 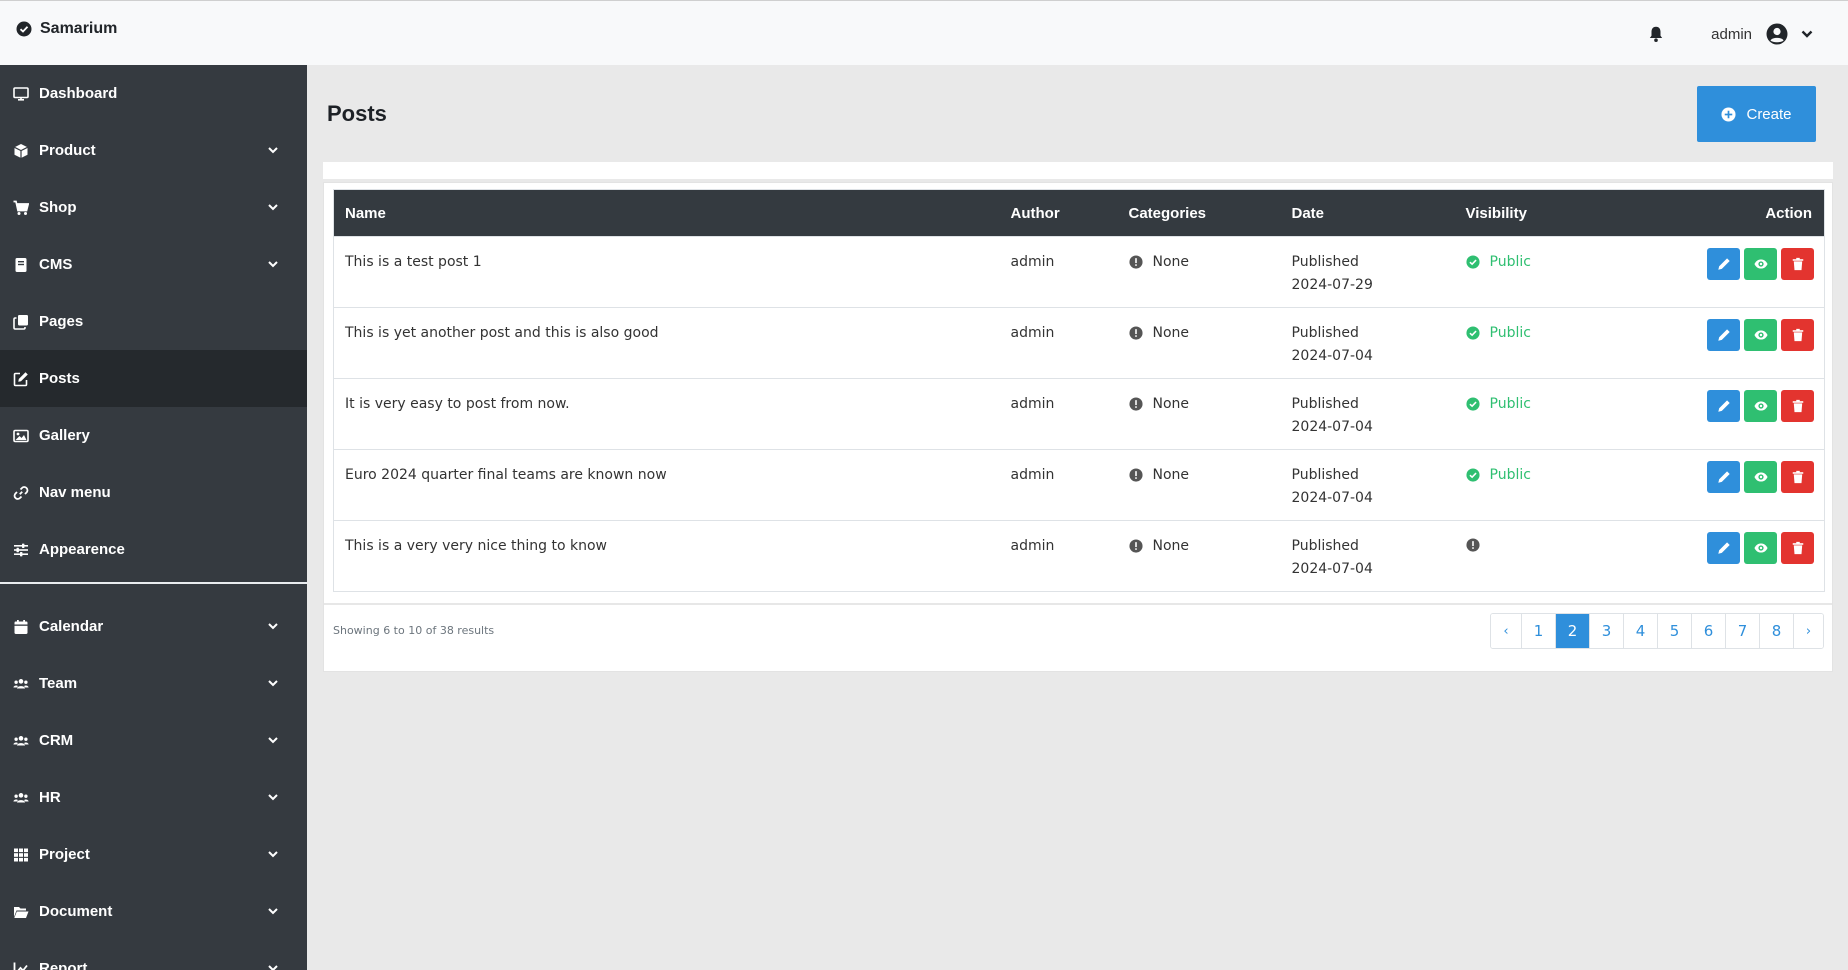 What do you see at coordinates (59, 378) in the screenshot?
I see `sidebar-item-label: Posts` at bounding box center [59, 378].